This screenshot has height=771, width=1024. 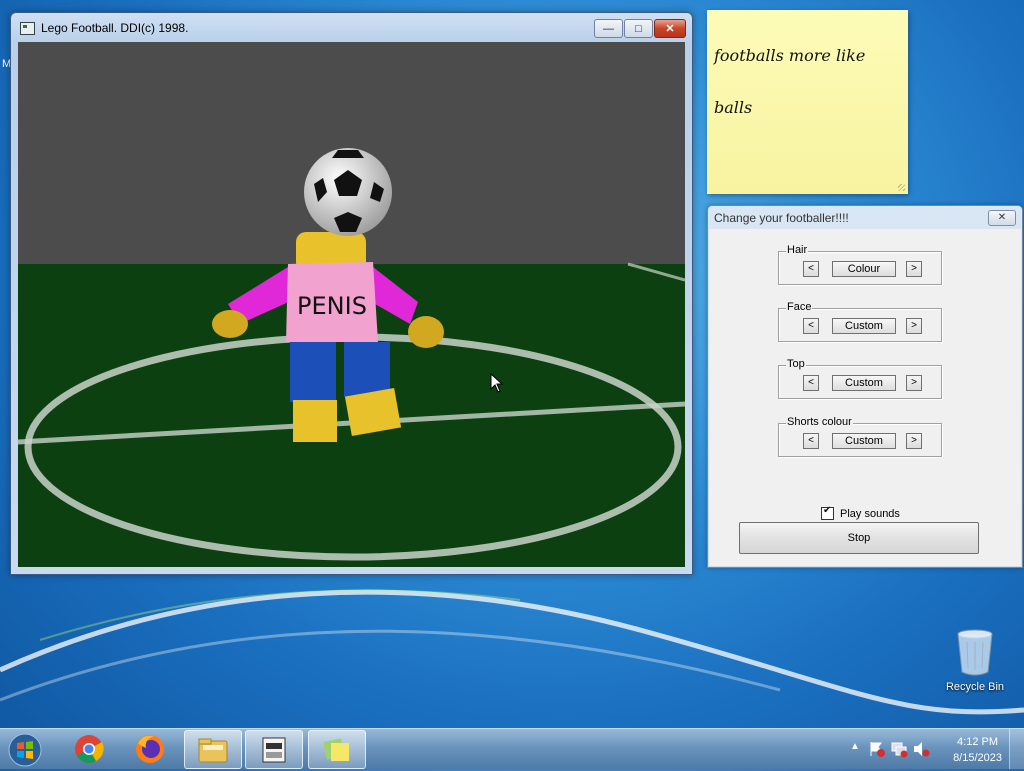 I want to click on maximize-button: □, so click(x=638, y=28).